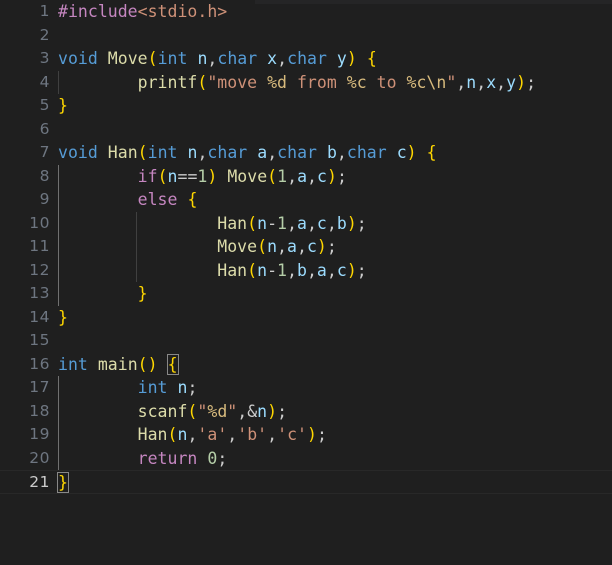  What do you see at coordinates (277, 246) in the screenshot?
I see `line-content: Move(n,a,c);` at bounding box center [277, 246].